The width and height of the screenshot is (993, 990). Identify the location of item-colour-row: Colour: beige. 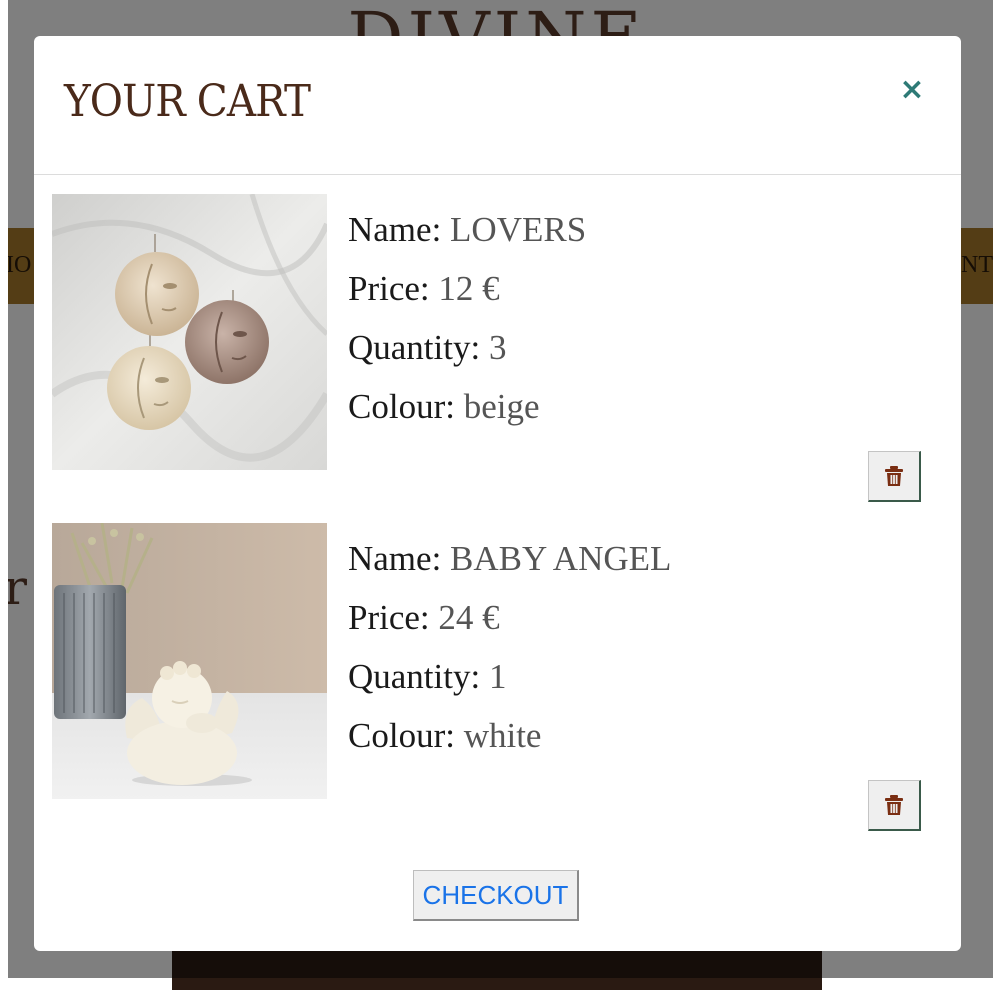
(467, 406).